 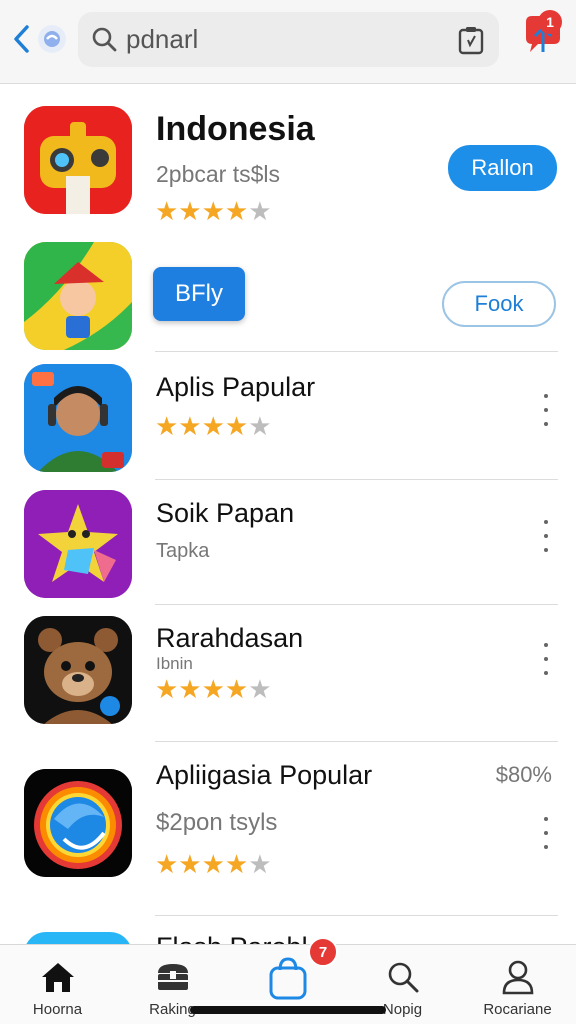 What do you see at coordinates (288, 292) in the screenshot?
I see `list-item: BFly Fook` at bounding box center [288, 292].